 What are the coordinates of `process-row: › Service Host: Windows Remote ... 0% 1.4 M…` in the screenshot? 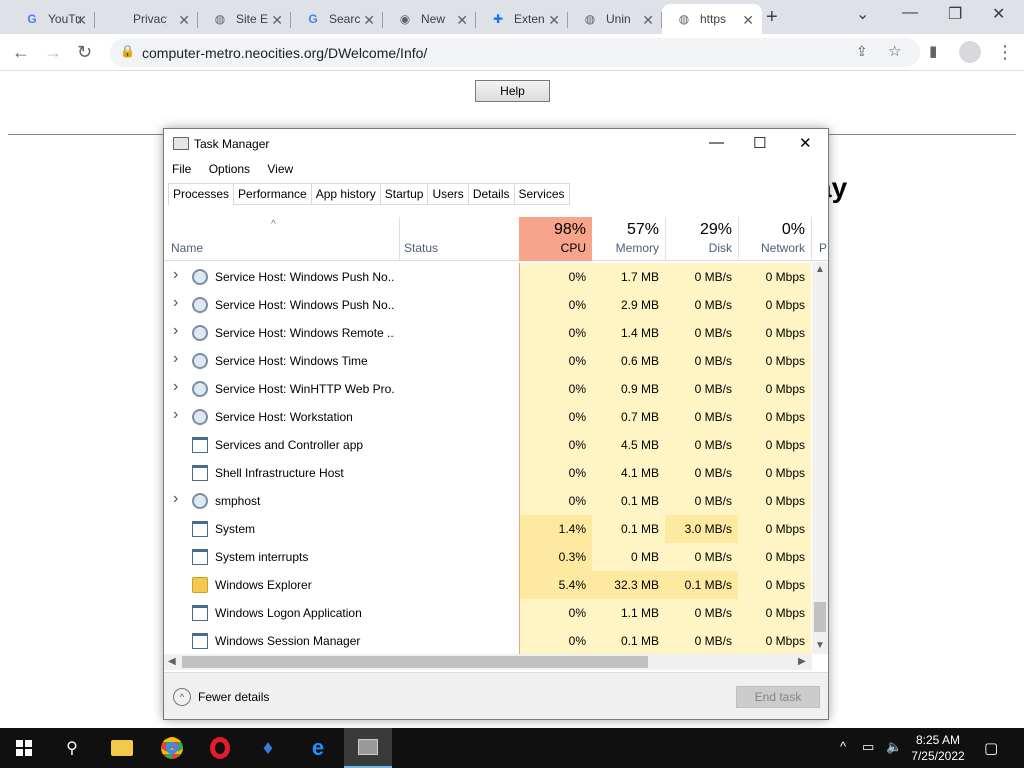 It's located at (490, 333).